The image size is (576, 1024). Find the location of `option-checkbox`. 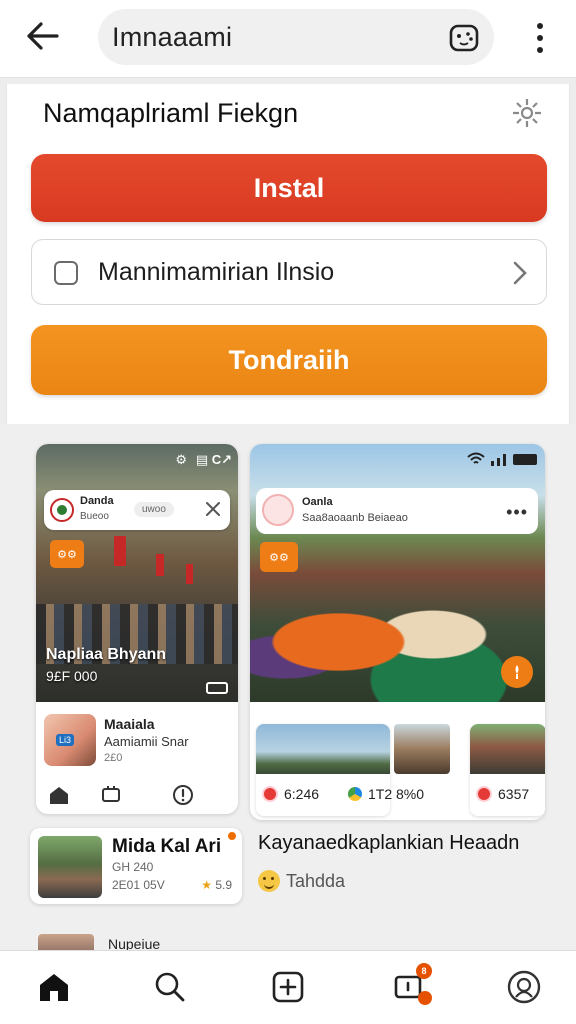

option-checkbox is located at coordinates (66, 273).